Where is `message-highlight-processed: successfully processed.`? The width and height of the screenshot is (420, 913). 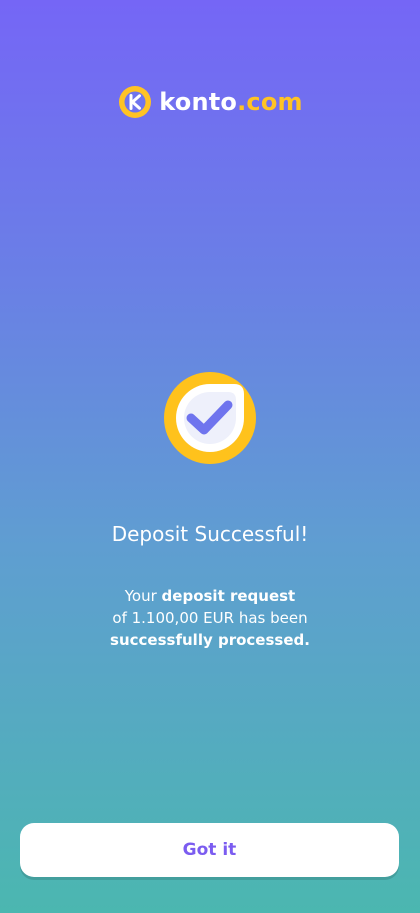
message-highlight-processed: successfully processed. is located at coordinates (210, 640).